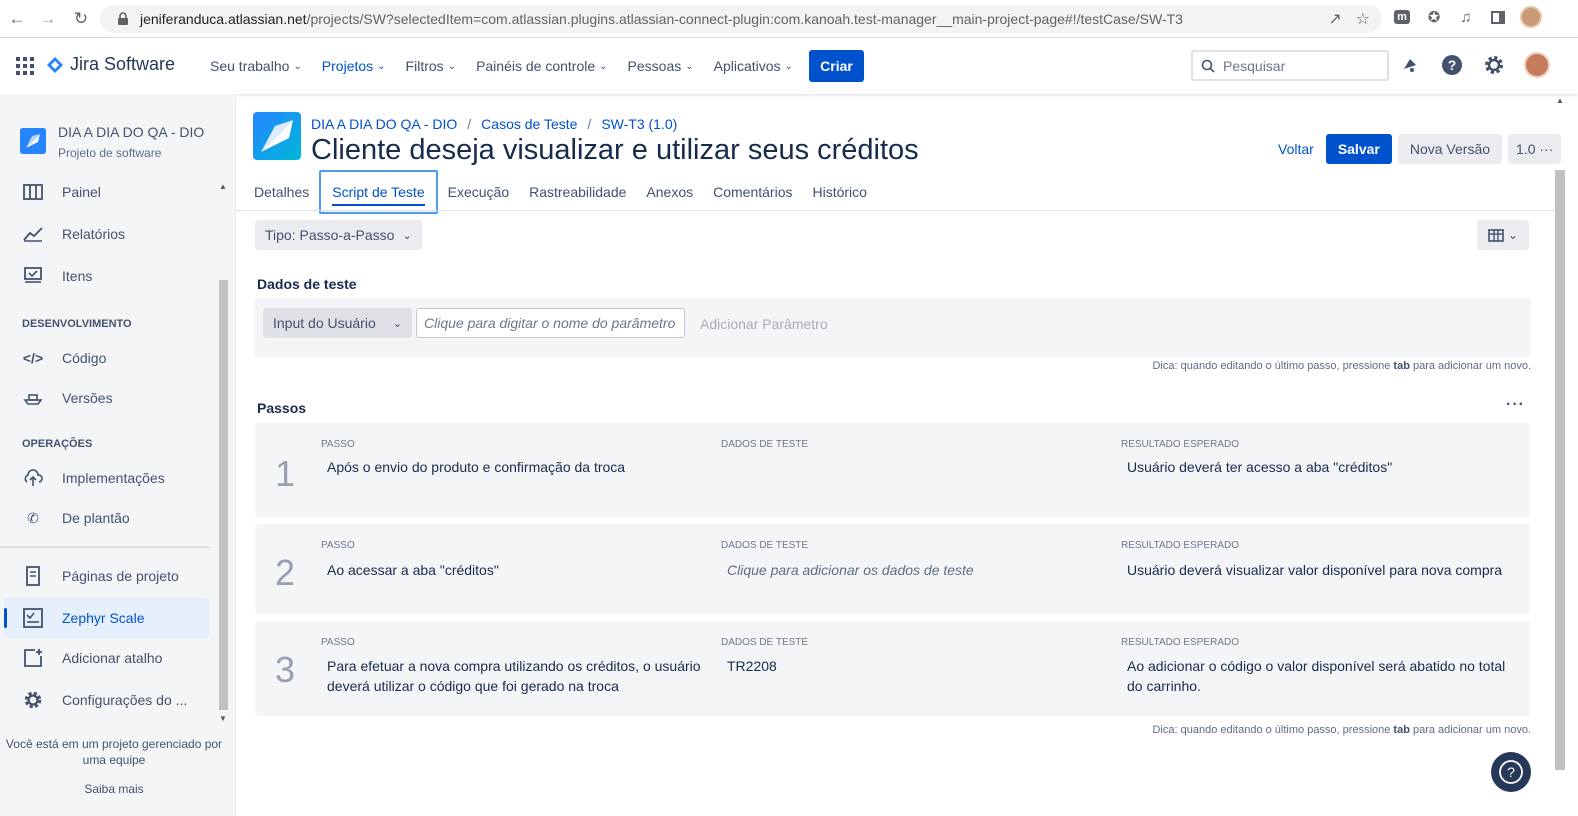 The image size is (1578, 816). Describe the element at coordinates (286, 192) in the screenshot. I see `tab-detalhes: Detalhes` at that location.